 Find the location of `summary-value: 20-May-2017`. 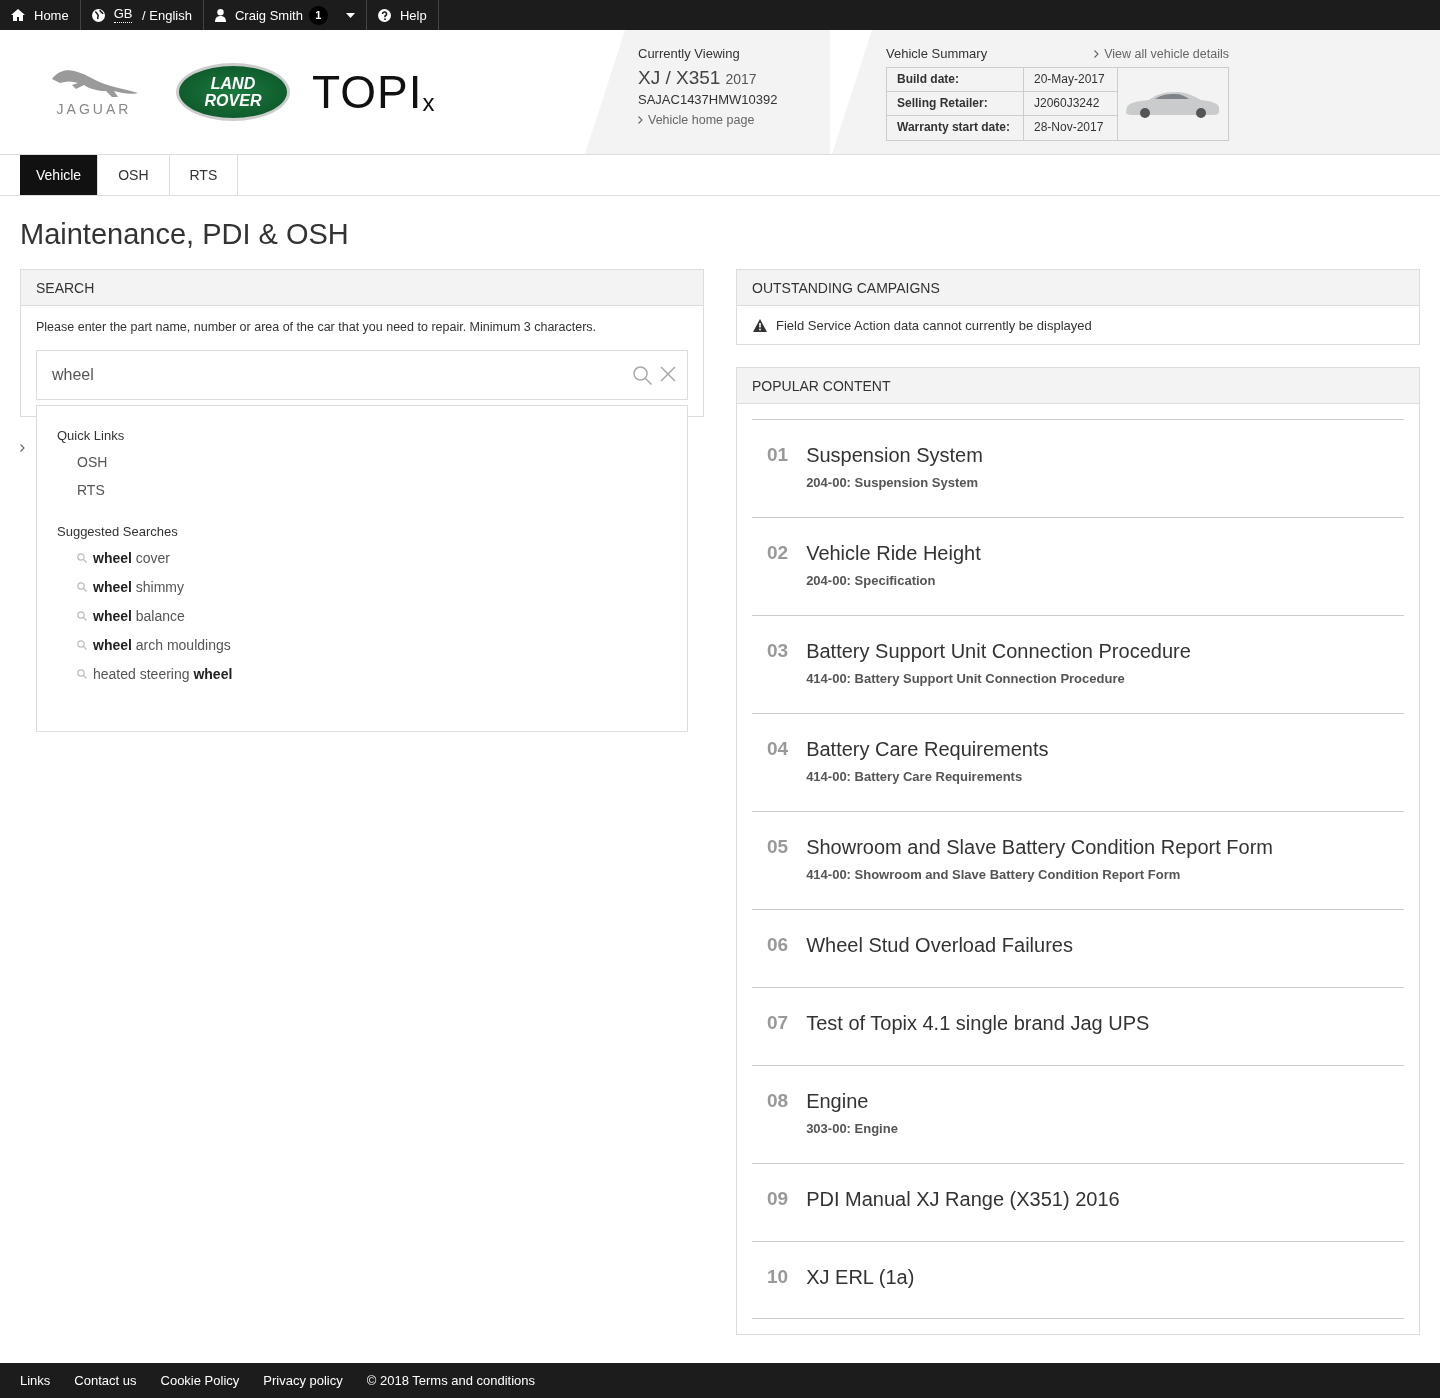

summary-value: 20-May-2017 is located at coordinates (1071, 80).